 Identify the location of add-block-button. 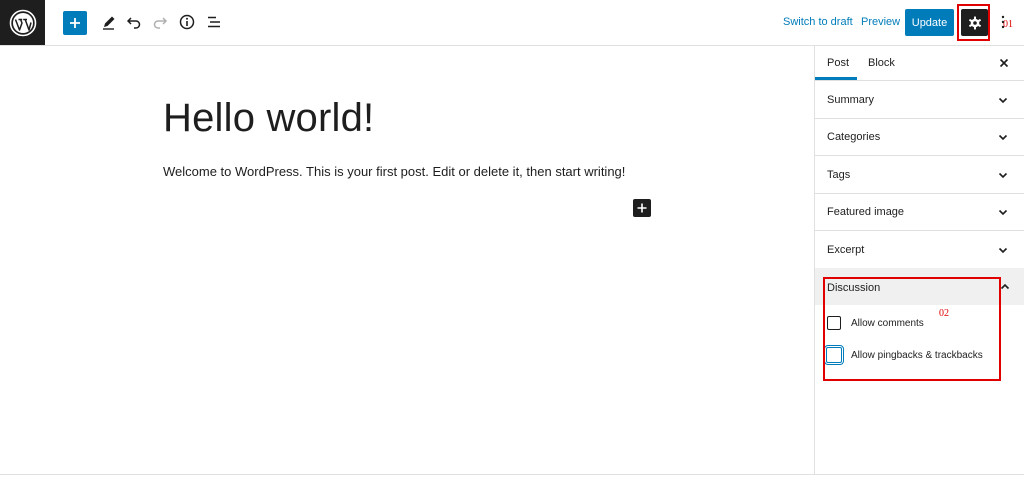
(75, 23).